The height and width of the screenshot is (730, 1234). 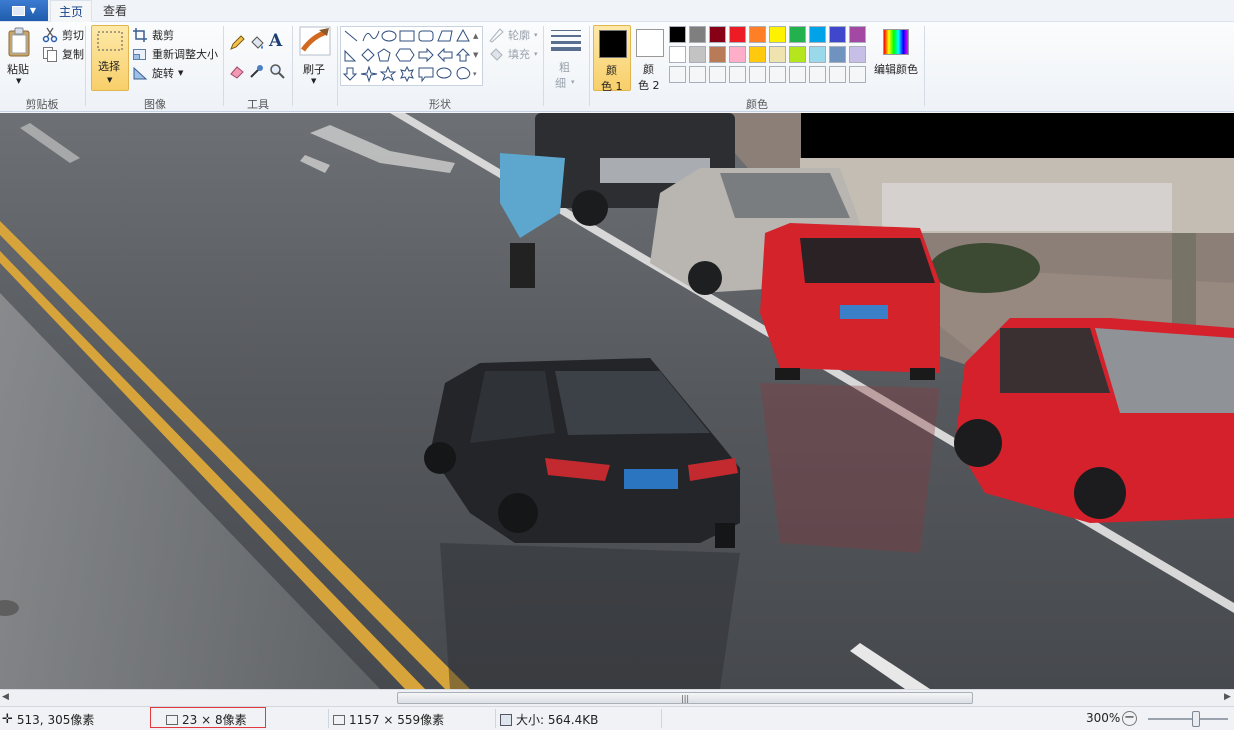 I want to click on color-picker-icon, so click(x=257, y=71).